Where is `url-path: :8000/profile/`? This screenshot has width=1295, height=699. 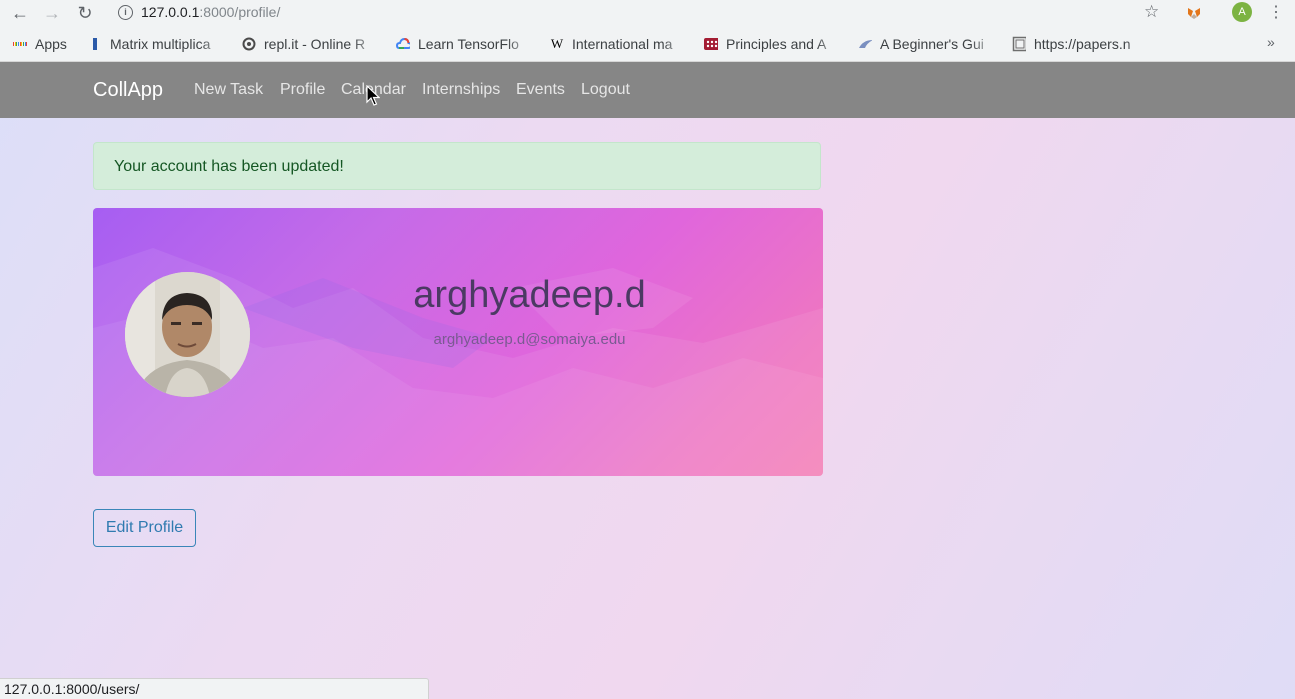
url-path: :8000/profile/ is located at coordinates (240, 12).